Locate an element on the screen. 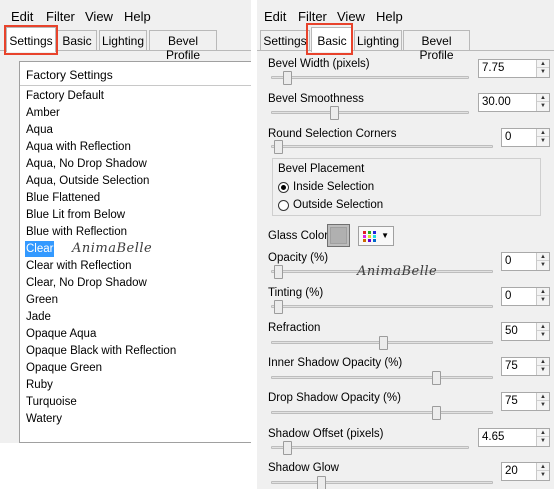 The height and width of the screenshot is (489, 554). drop-shadow-thumb is located at coordinates (436, 413).